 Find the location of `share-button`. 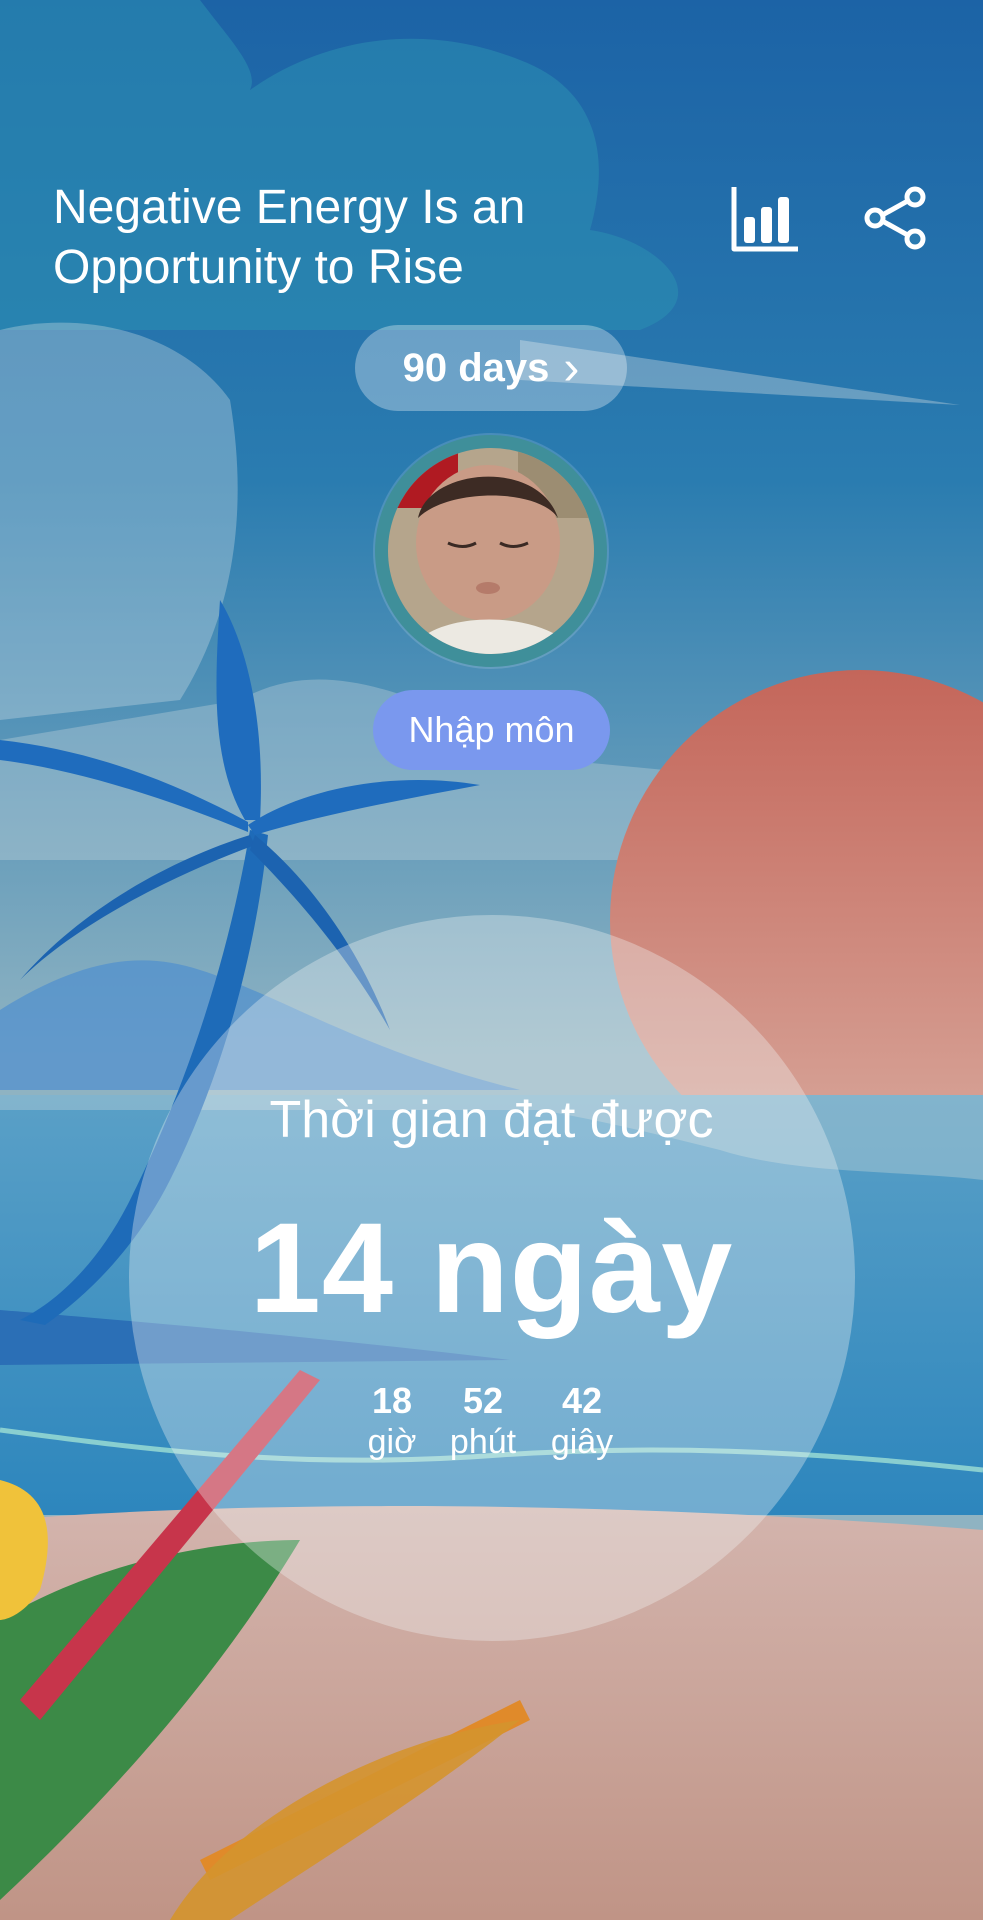

share-button is located at coordinates (895, 218).